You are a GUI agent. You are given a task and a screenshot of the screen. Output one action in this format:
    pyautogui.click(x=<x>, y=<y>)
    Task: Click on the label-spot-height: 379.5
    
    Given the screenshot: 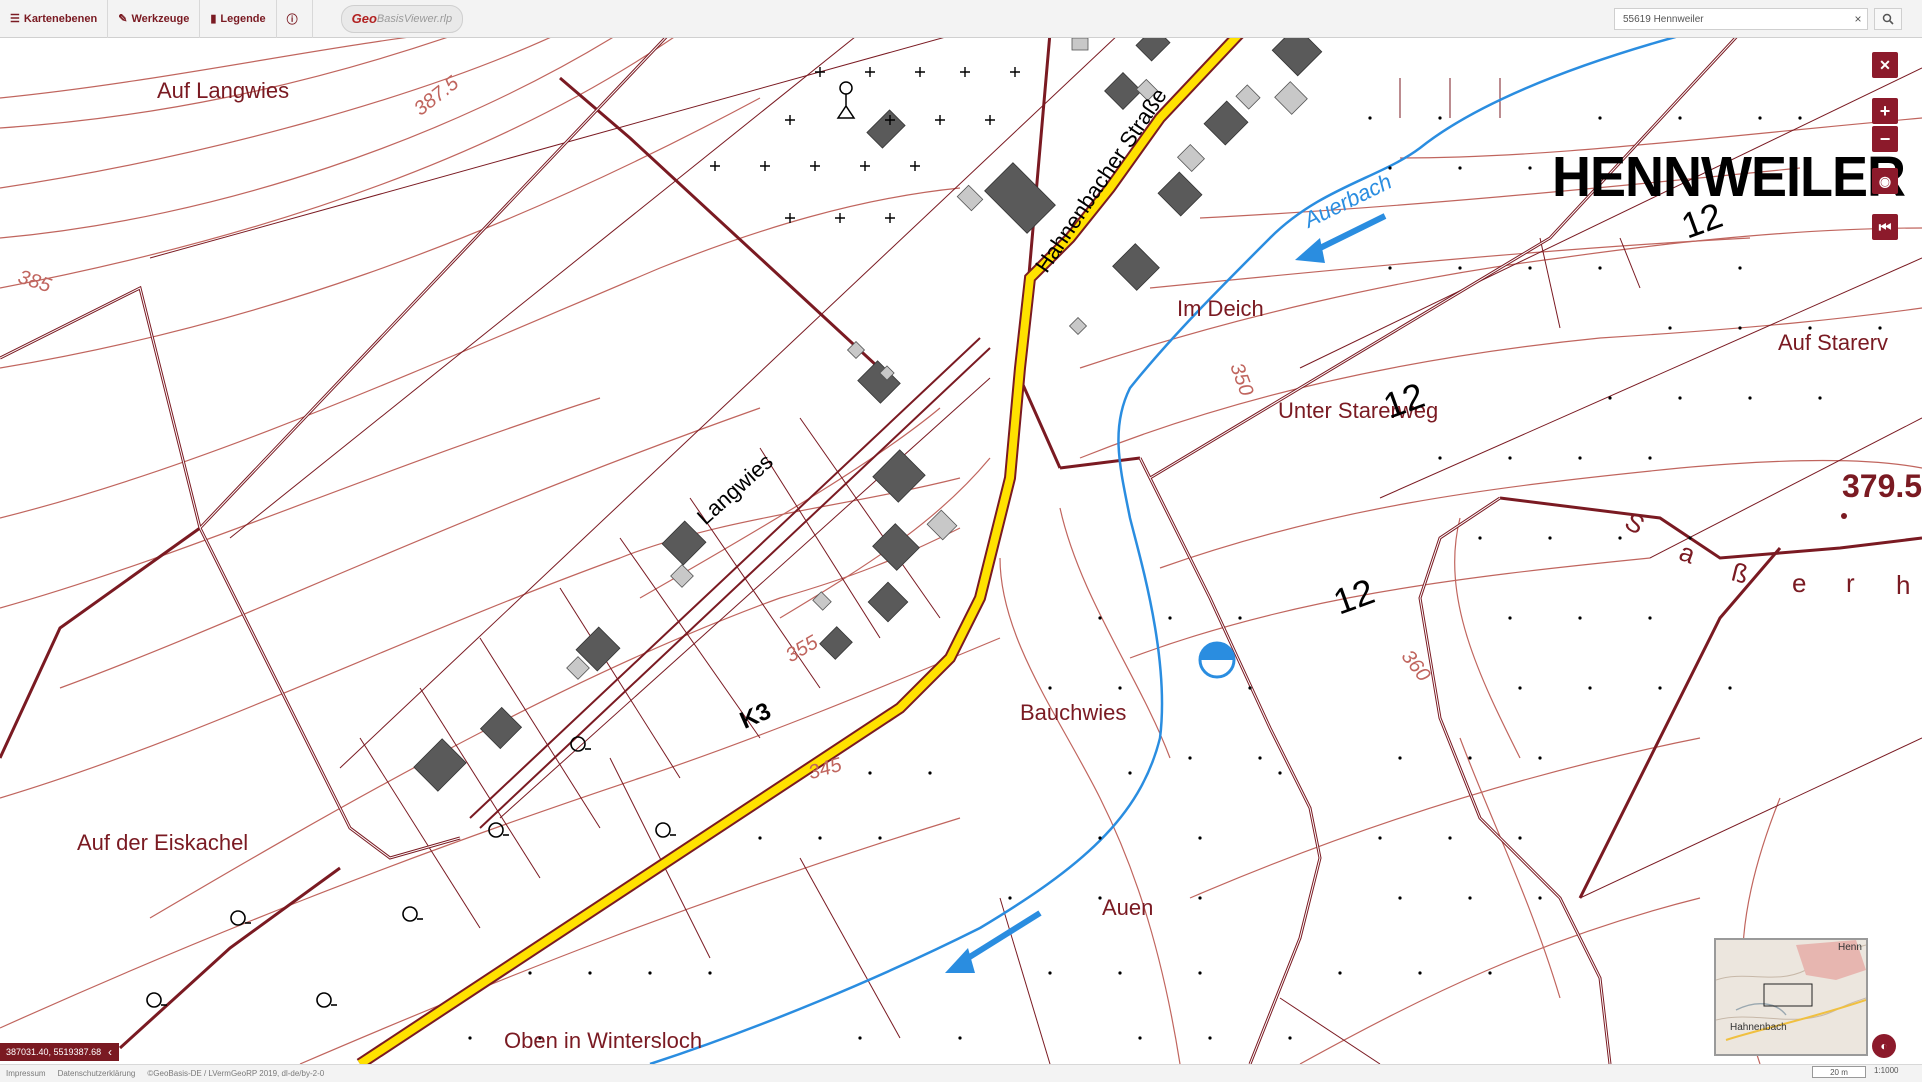 What is the action you would take?
    pyautogui.click(x=1882, y=486)
    